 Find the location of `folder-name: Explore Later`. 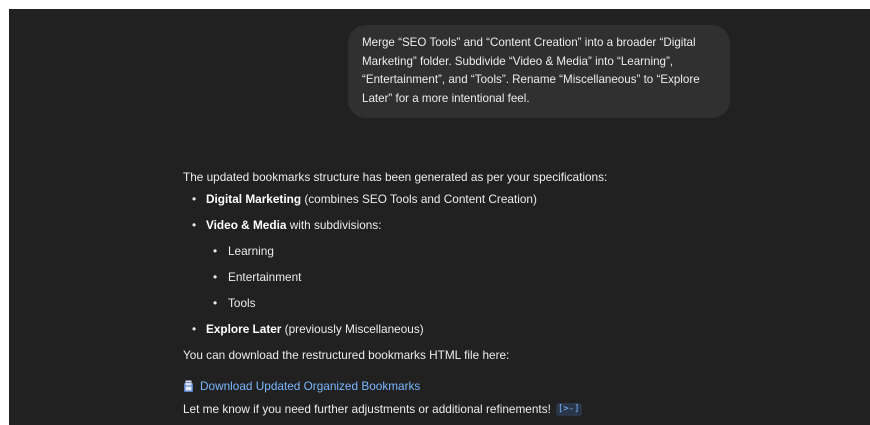

folder-name: Explore Later is located at coordinates (244, 329).